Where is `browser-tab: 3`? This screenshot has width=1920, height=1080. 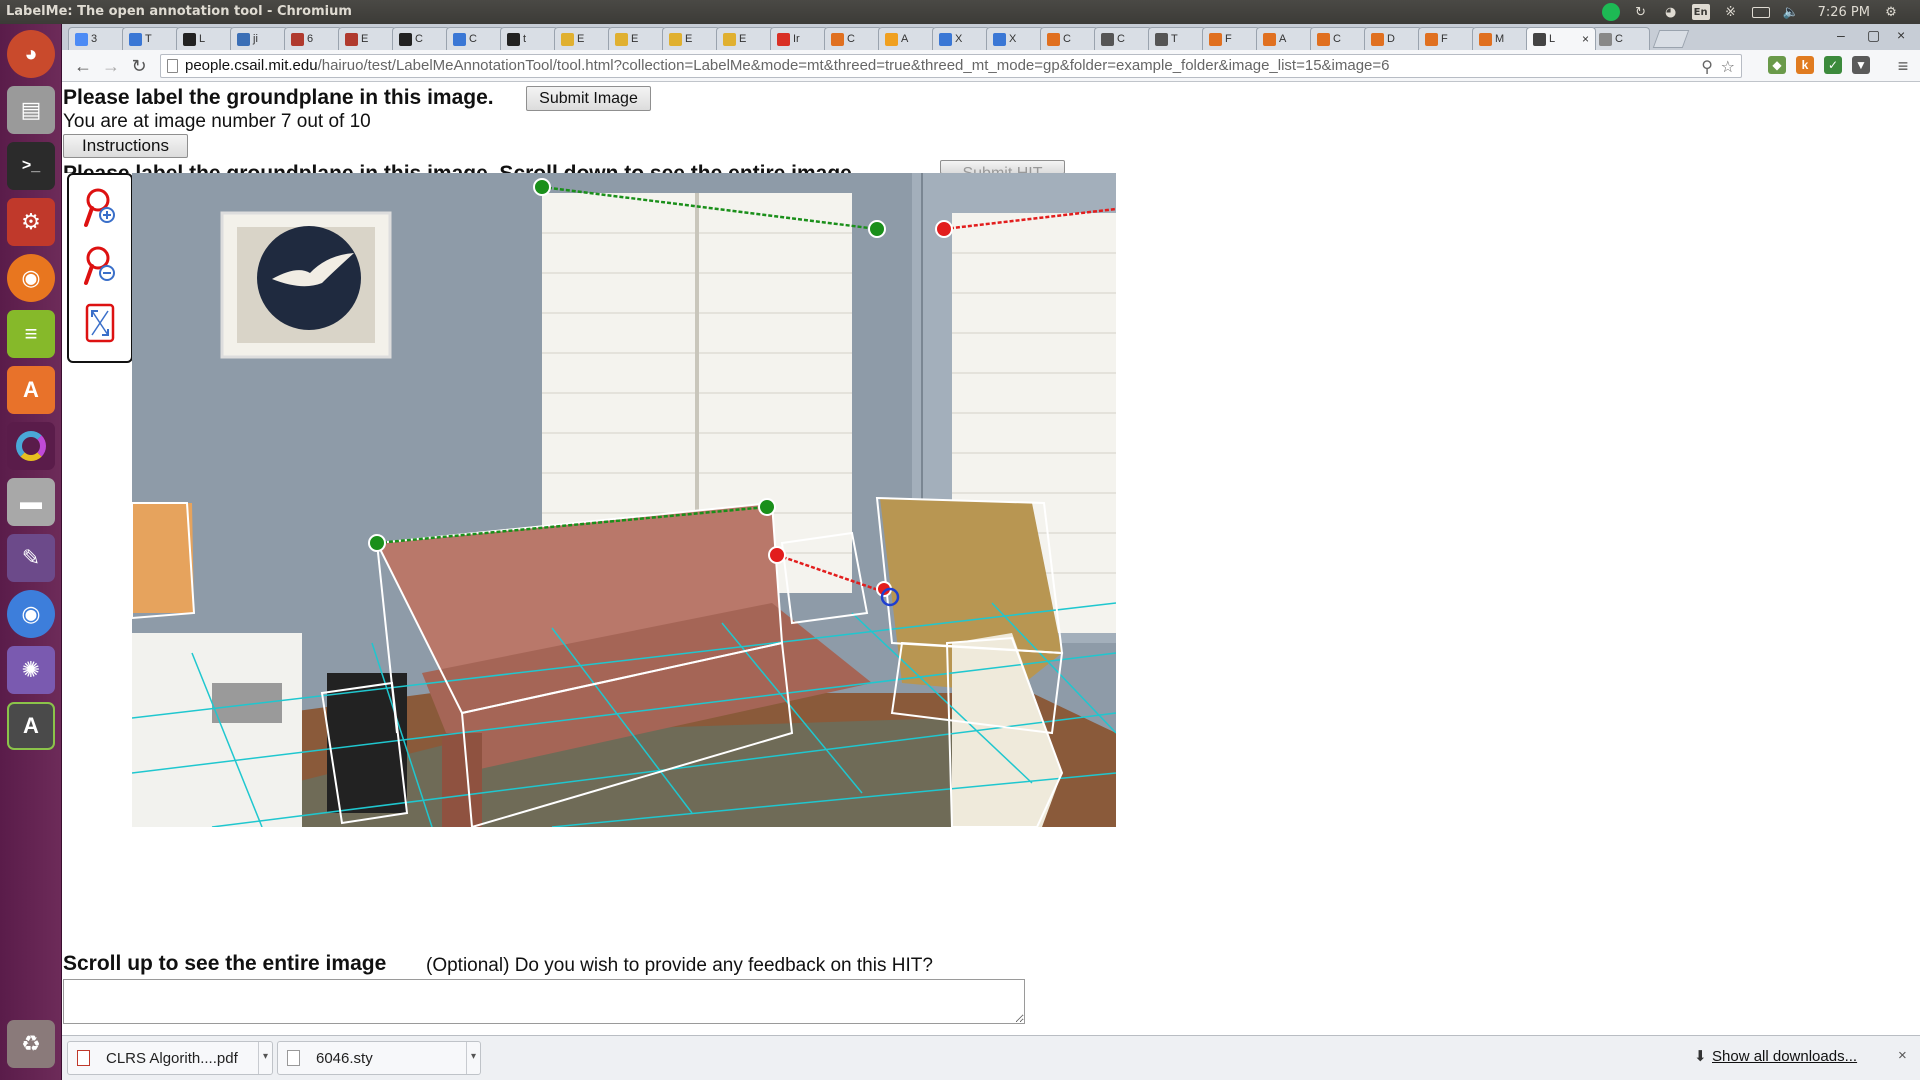 browser-tab: 3 is located at coordinates (97, 38).